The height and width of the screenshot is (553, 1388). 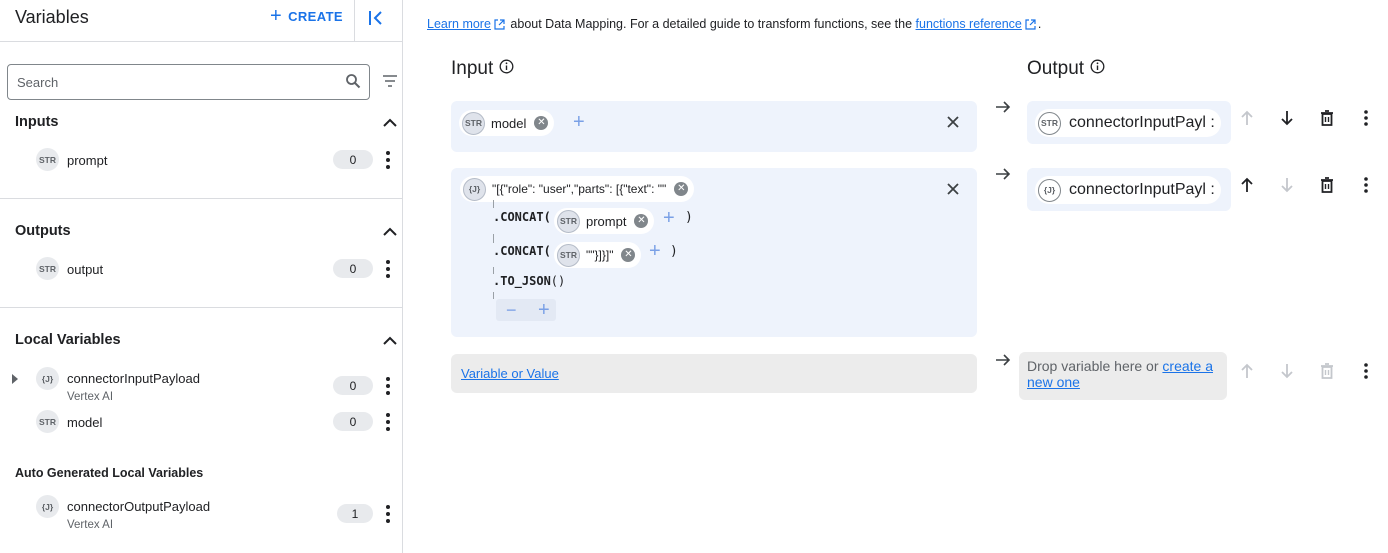 I want to click on list-item: {J} connectorInputPayload Vertex AI 0, so click(x=201, y=385).